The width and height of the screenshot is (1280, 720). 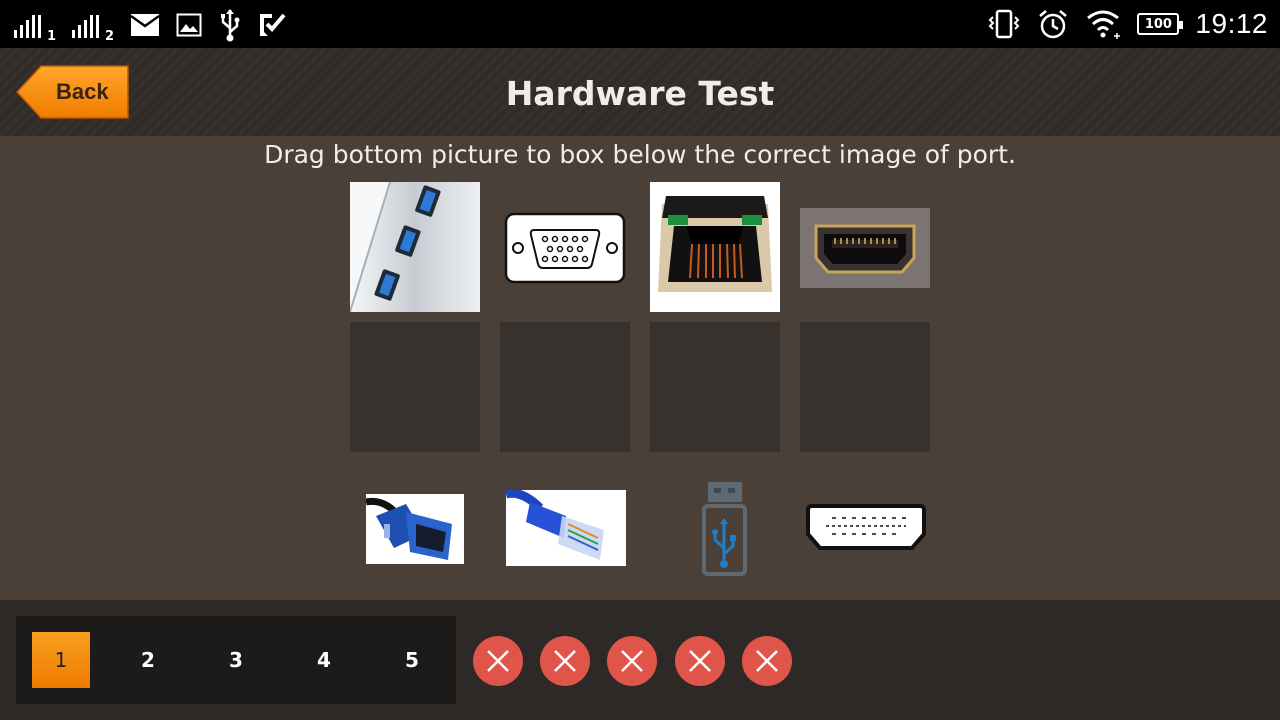 I want to click on hdmi-plug-icon, so click(x=866, y=527).